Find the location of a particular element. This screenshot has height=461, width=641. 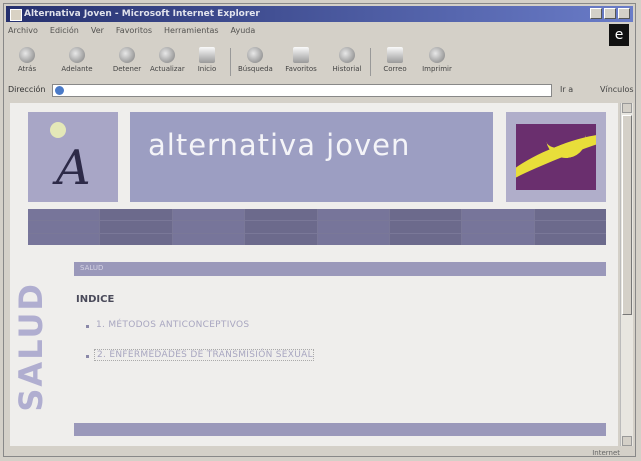

refresh-label: Actualizar is located at coordinates (167, 69).